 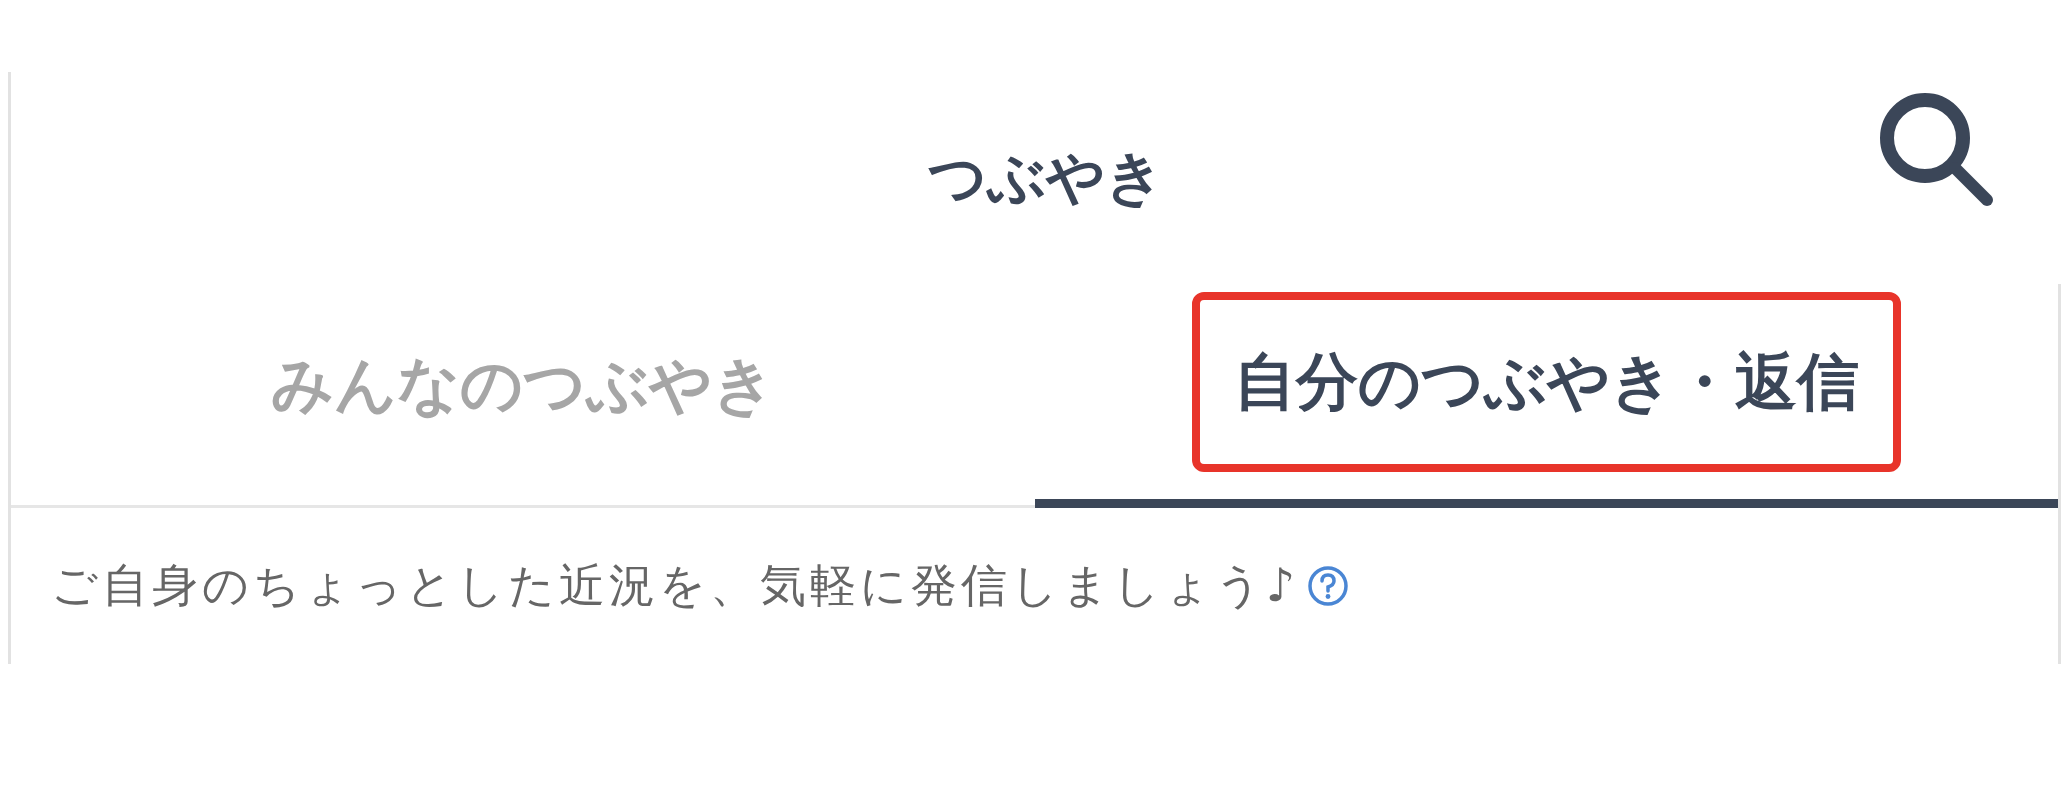 What do you see at coordinates (675, 585) in the screenshot?
I see `description-text: ご自身のちょっとした近況を、気軽に発信しましょう♪` at bounding box center [675, 585].